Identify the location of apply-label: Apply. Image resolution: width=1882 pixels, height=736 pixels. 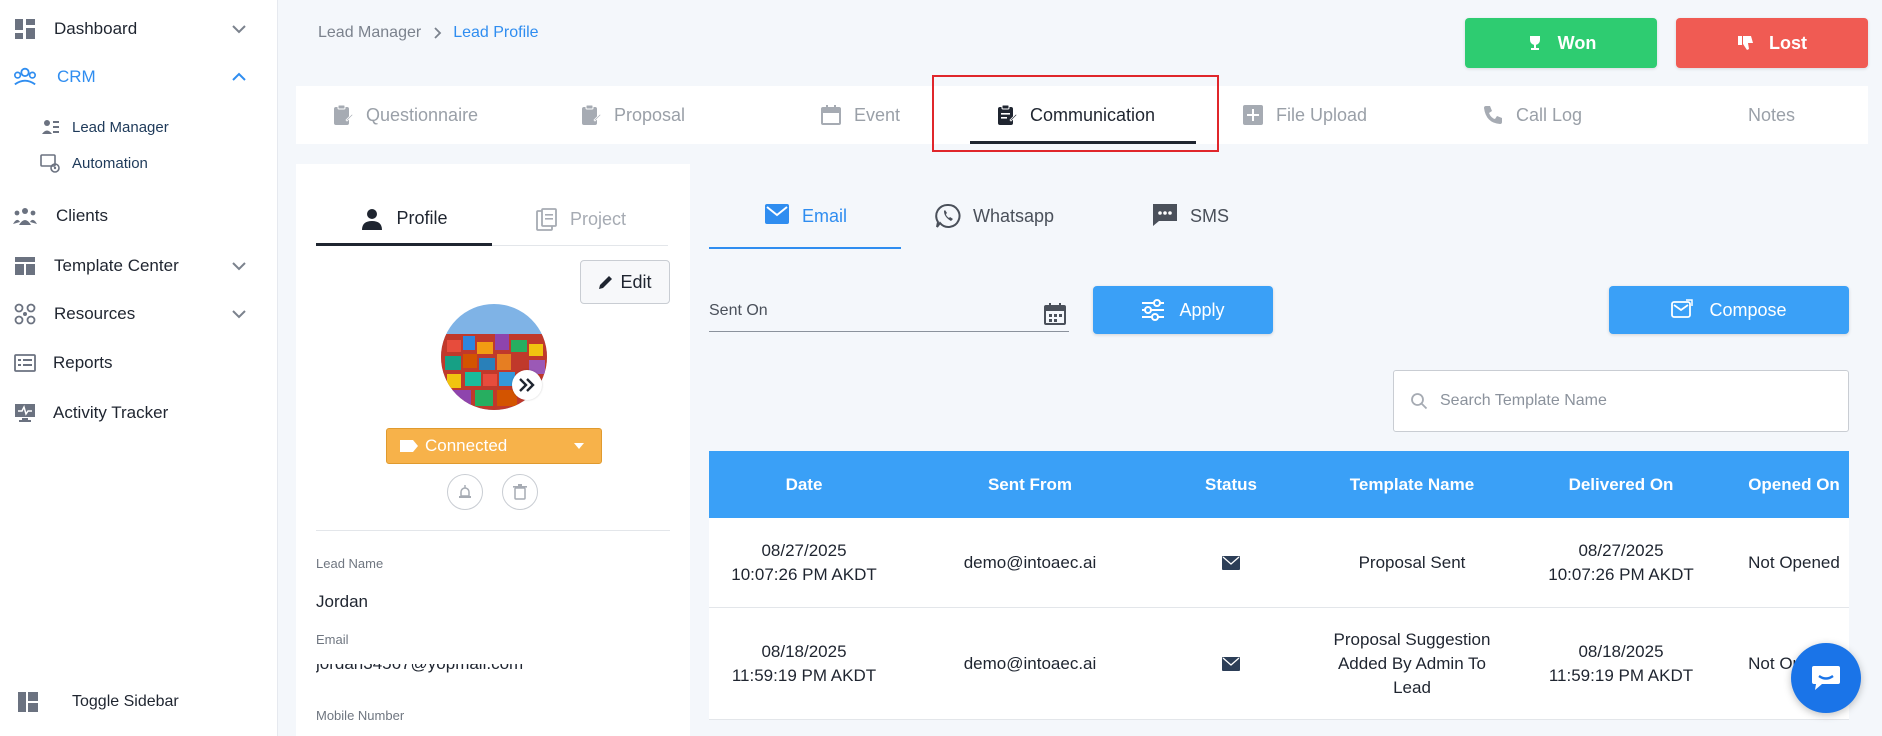
(1202, 309).